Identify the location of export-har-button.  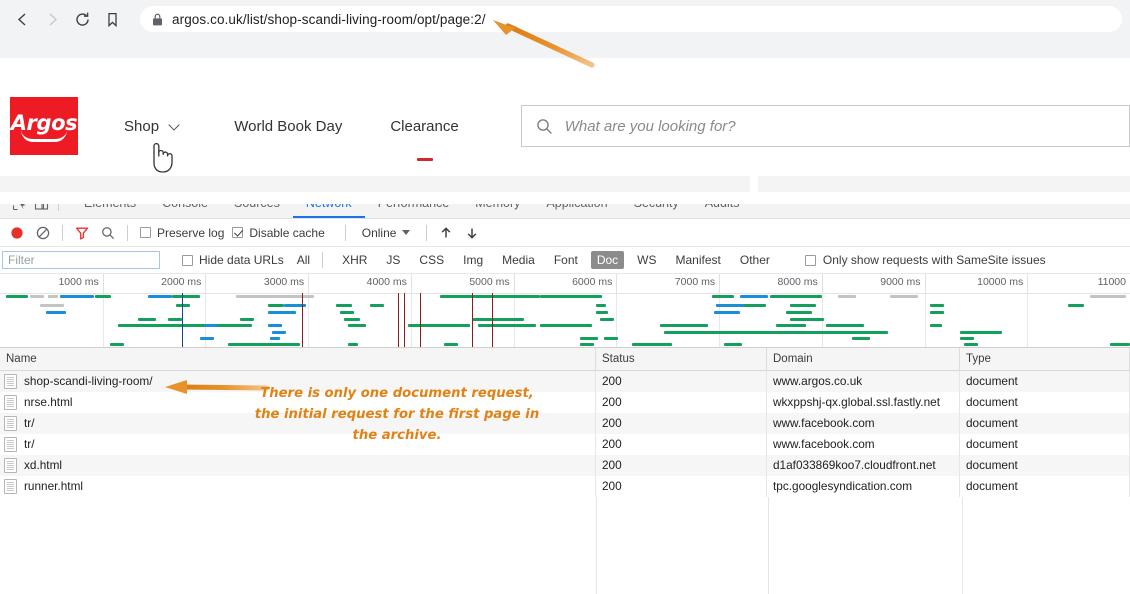
(472, 233).